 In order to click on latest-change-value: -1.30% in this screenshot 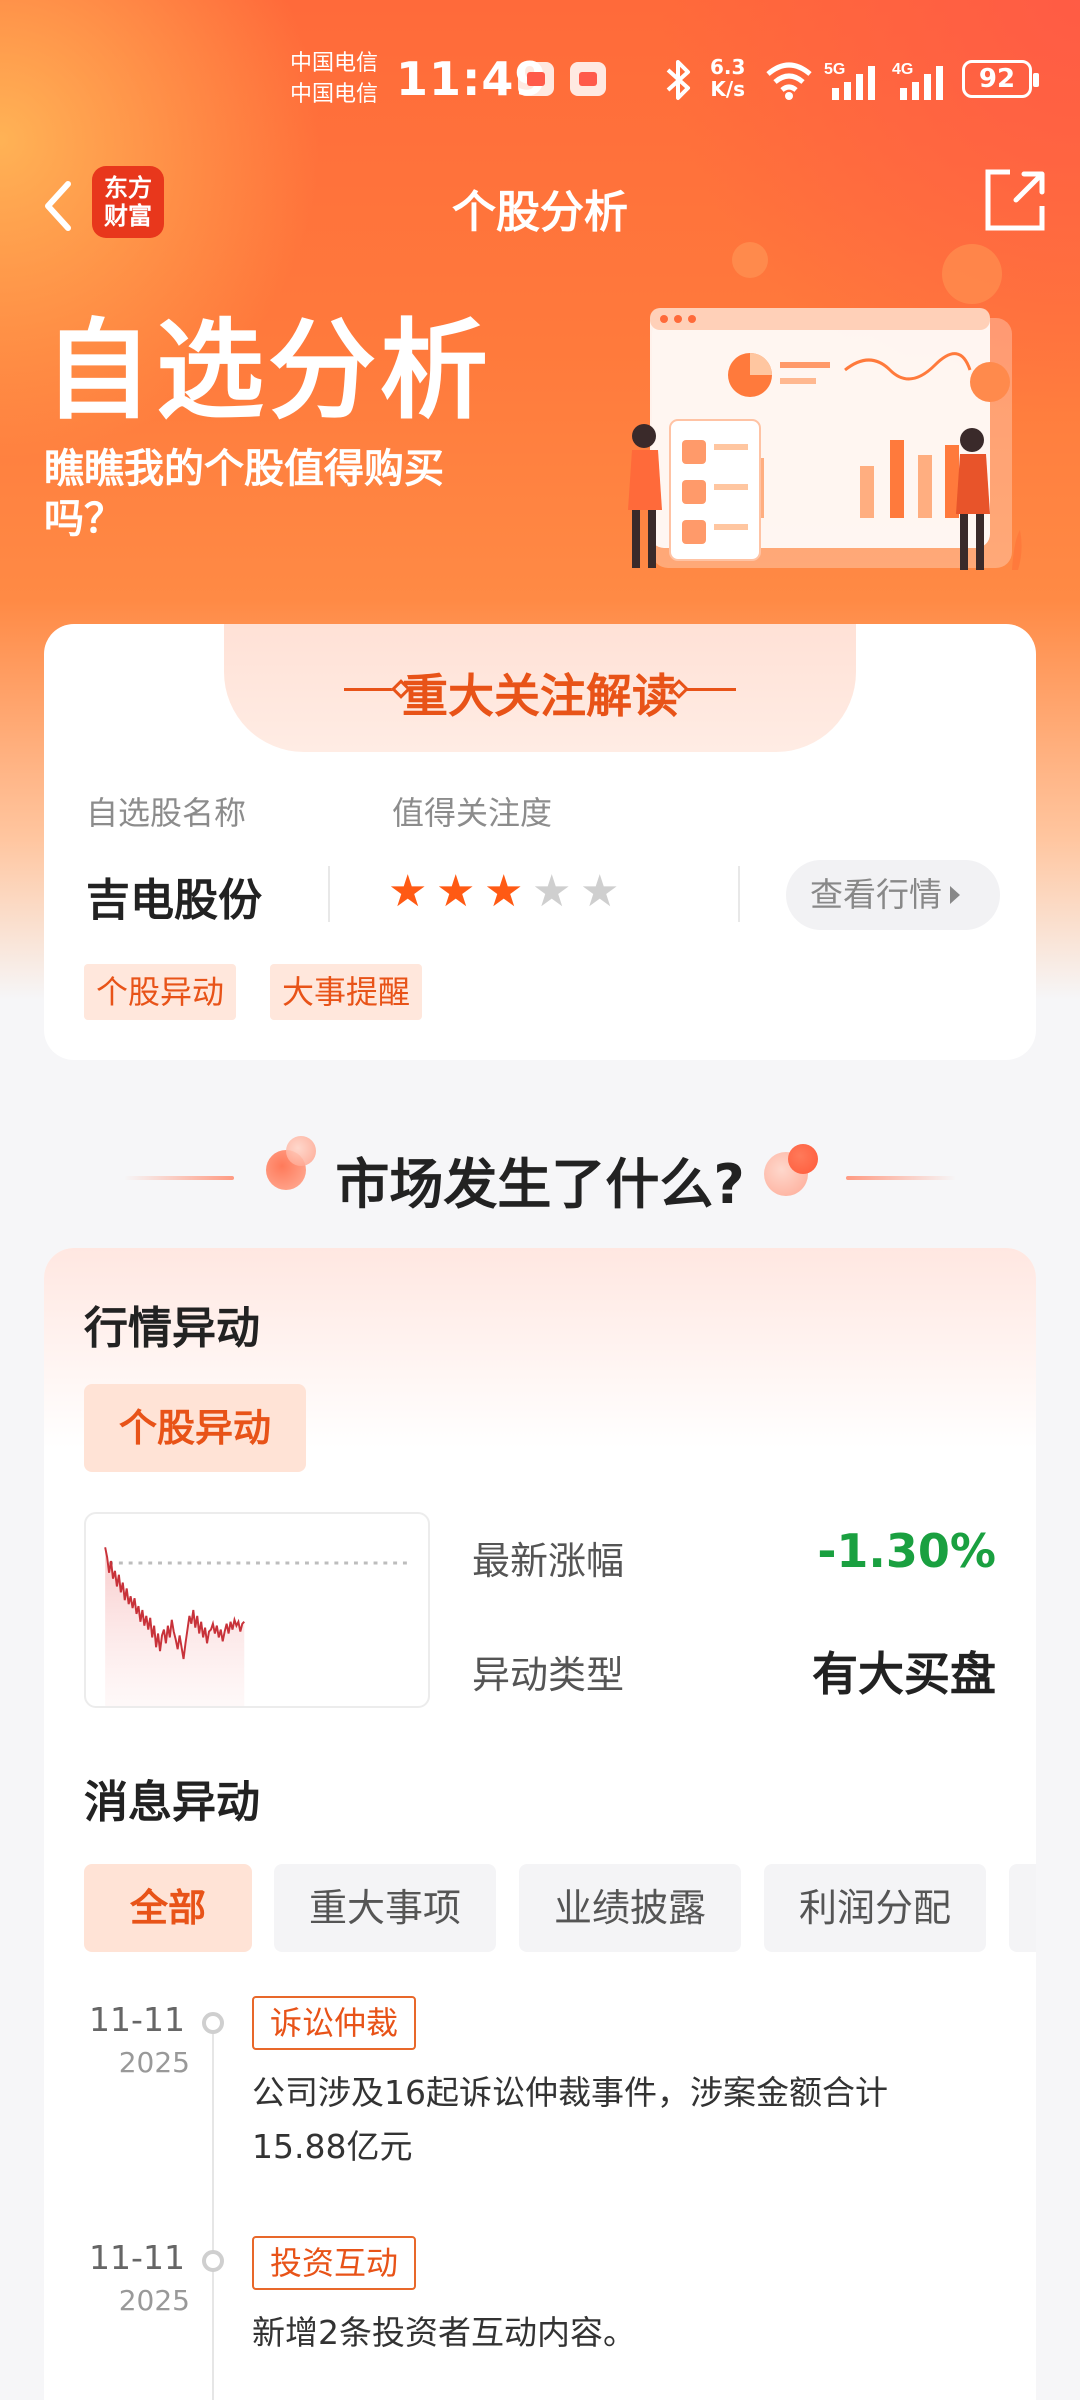, I will do `click(906, 1551)`.